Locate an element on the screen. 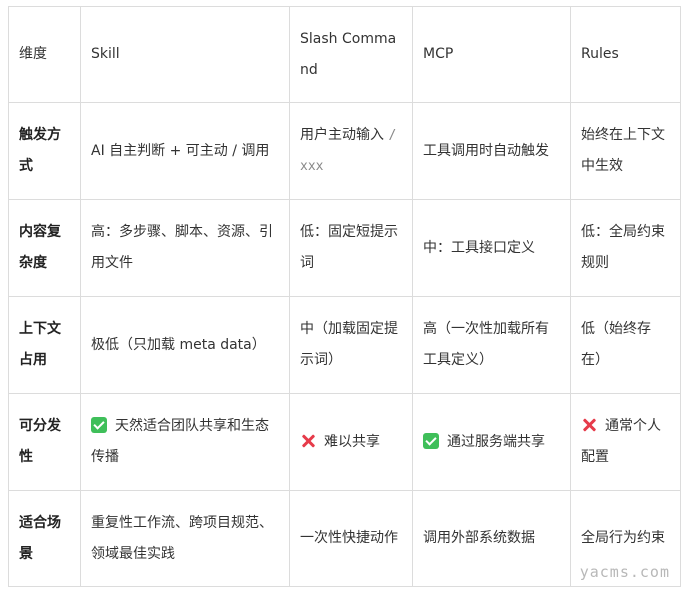  row-label-trigger: 触发方式 is located at coordinates (44, 151).